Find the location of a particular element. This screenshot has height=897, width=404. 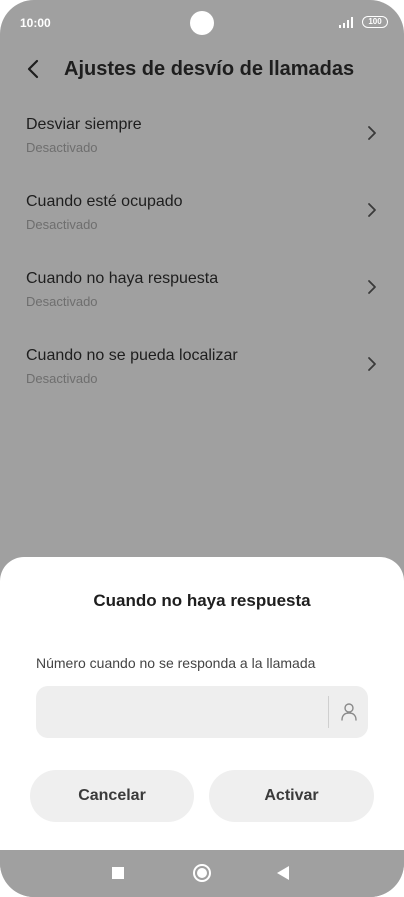

status-bar: 10:00 100 is located at coordinates (202, 22).